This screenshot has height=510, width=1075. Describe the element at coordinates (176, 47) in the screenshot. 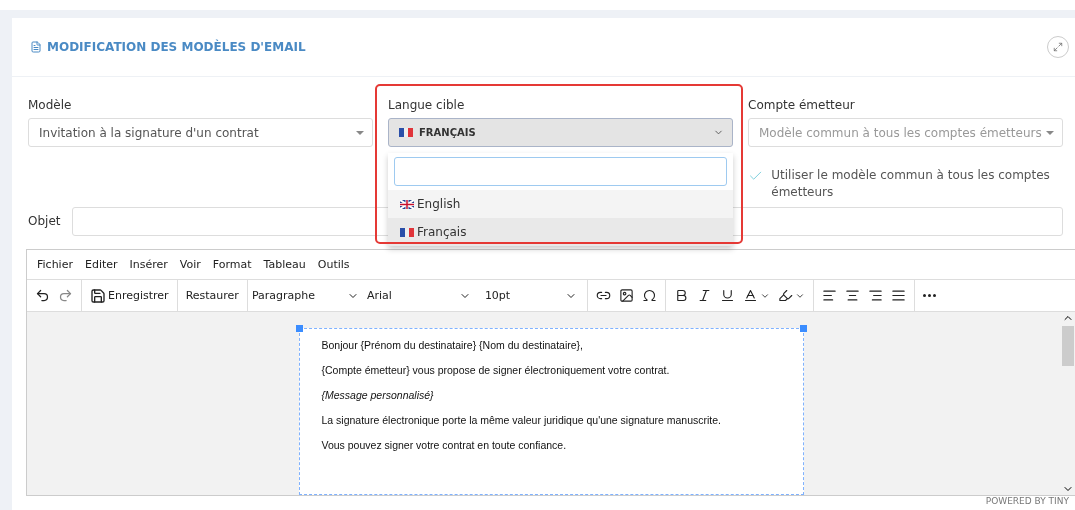

I see `page-title: MODIFICATION DES MODÈLES D'EMAIL` at that location.